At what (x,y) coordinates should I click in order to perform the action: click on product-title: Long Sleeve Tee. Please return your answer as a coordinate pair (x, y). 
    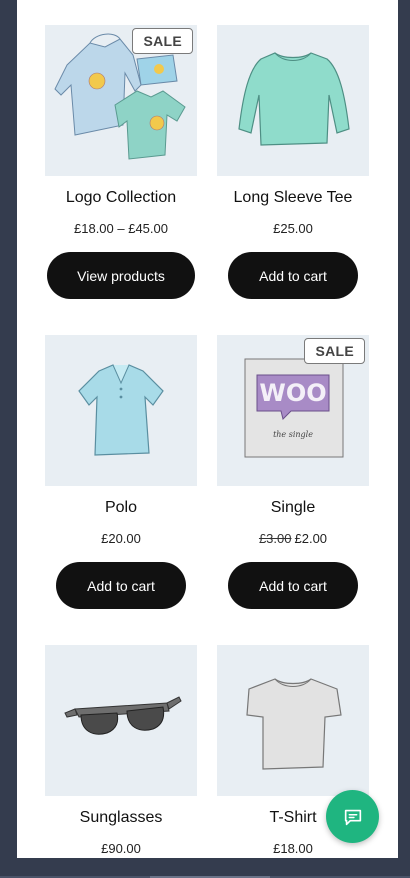
    Looking at the image, I should click on (293, 198).